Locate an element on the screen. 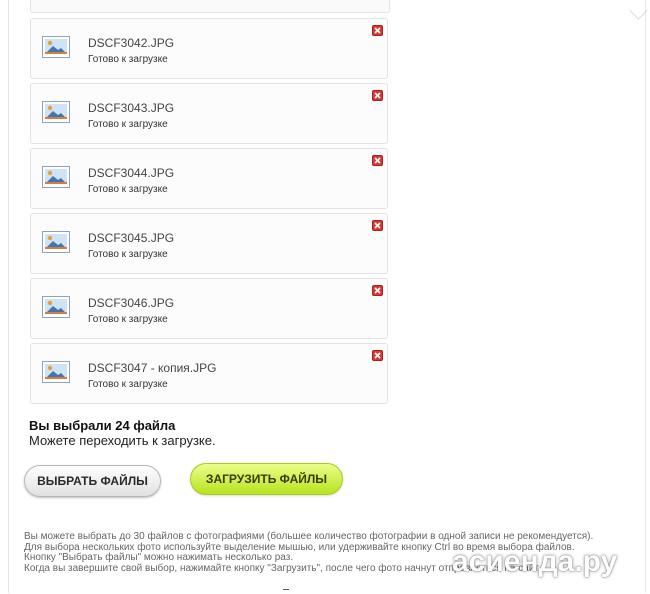 The height and width of the screenshot is (594, 650). bottom-tick is located at coordinates (286, 591).